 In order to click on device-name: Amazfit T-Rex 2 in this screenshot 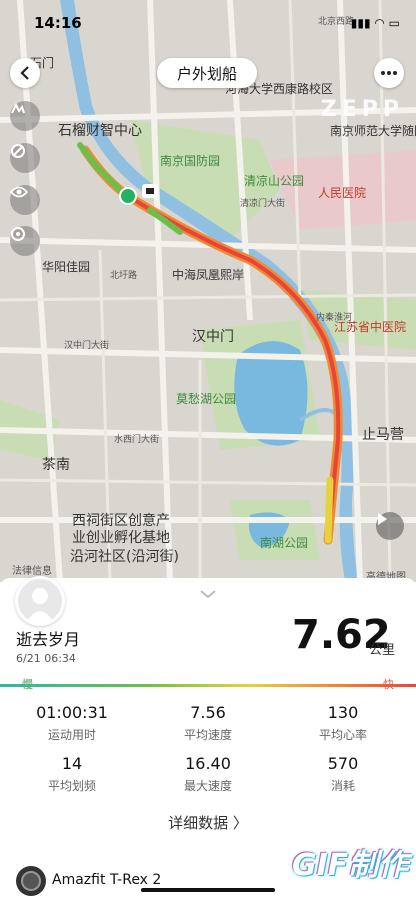, I will do `click(107, 880)`.